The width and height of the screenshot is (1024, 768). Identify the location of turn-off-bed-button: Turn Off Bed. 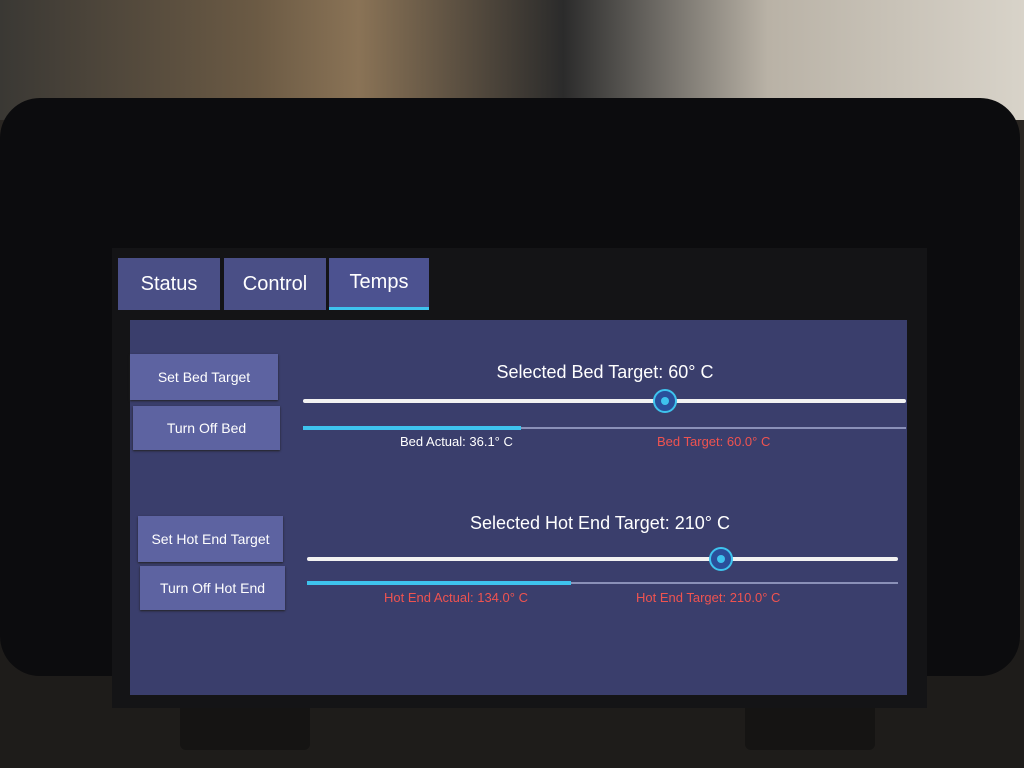
(206, 428).